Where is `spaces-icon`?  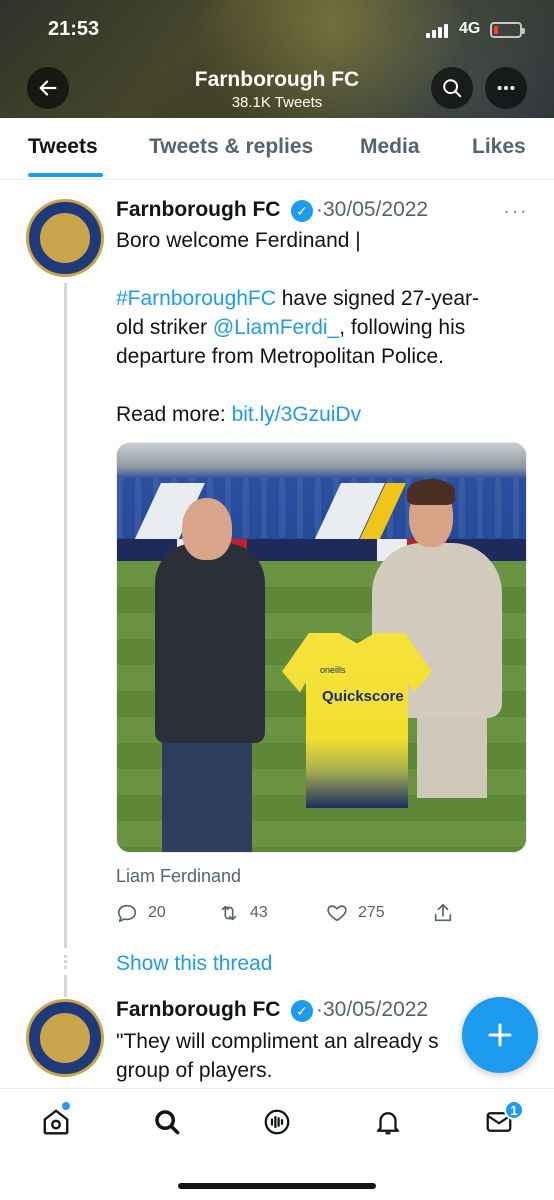 spaces-icon is located at coordinates (277, 1122).